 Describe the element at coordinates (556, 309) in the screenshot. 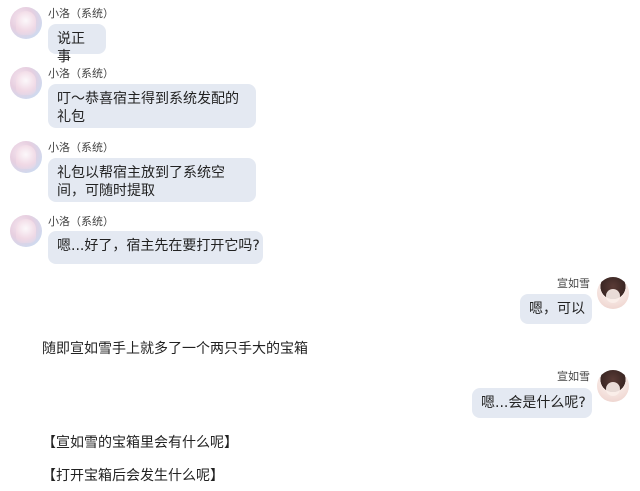

I see `message-bubble: 嗯，可以` at that location.